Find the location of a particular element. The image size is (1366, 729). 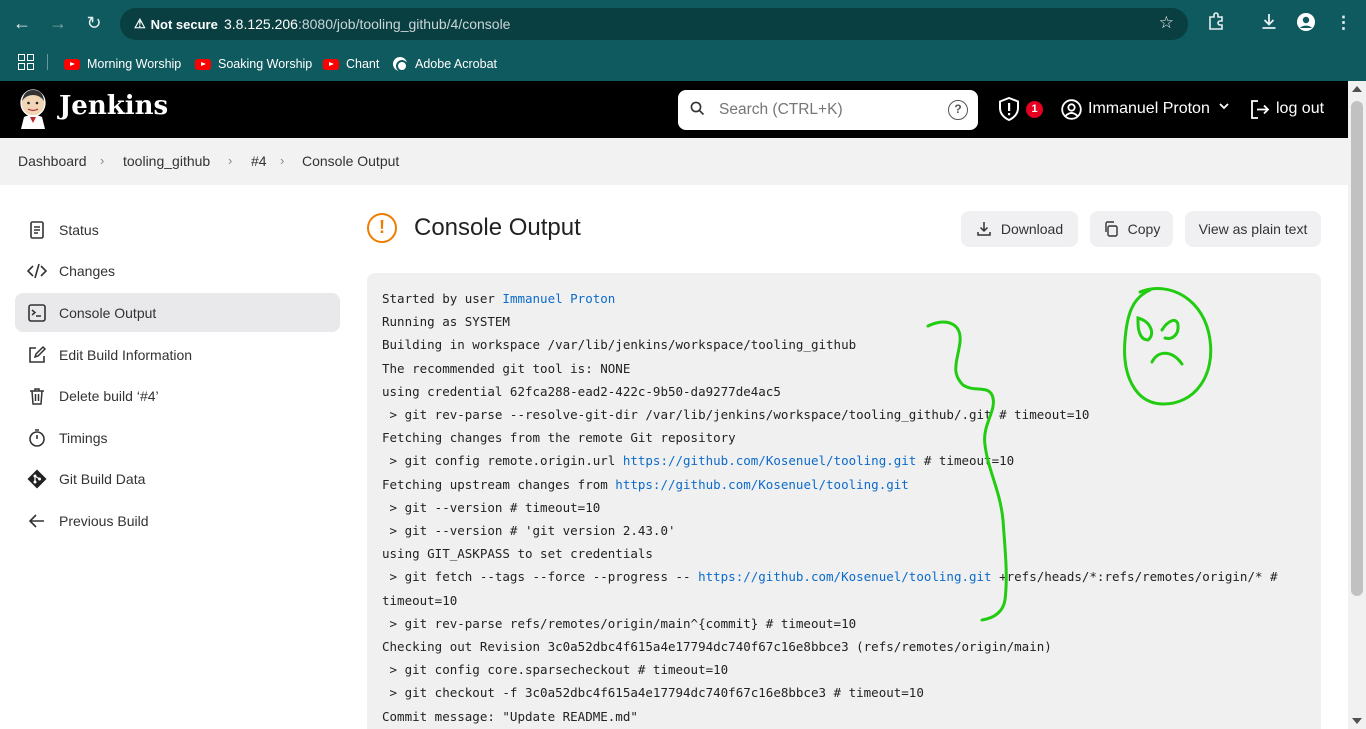

console-line: timeout=10 is located at coordinates (419, 600).